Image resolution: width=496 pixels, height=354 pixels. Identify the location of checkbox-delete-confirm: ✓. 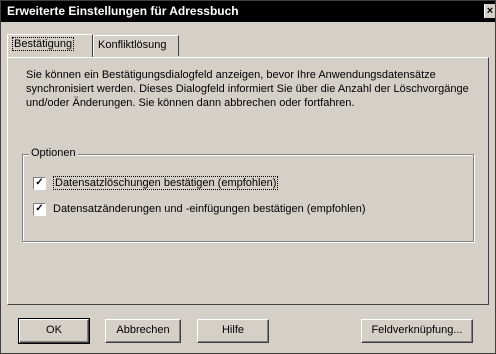
(39, 183).